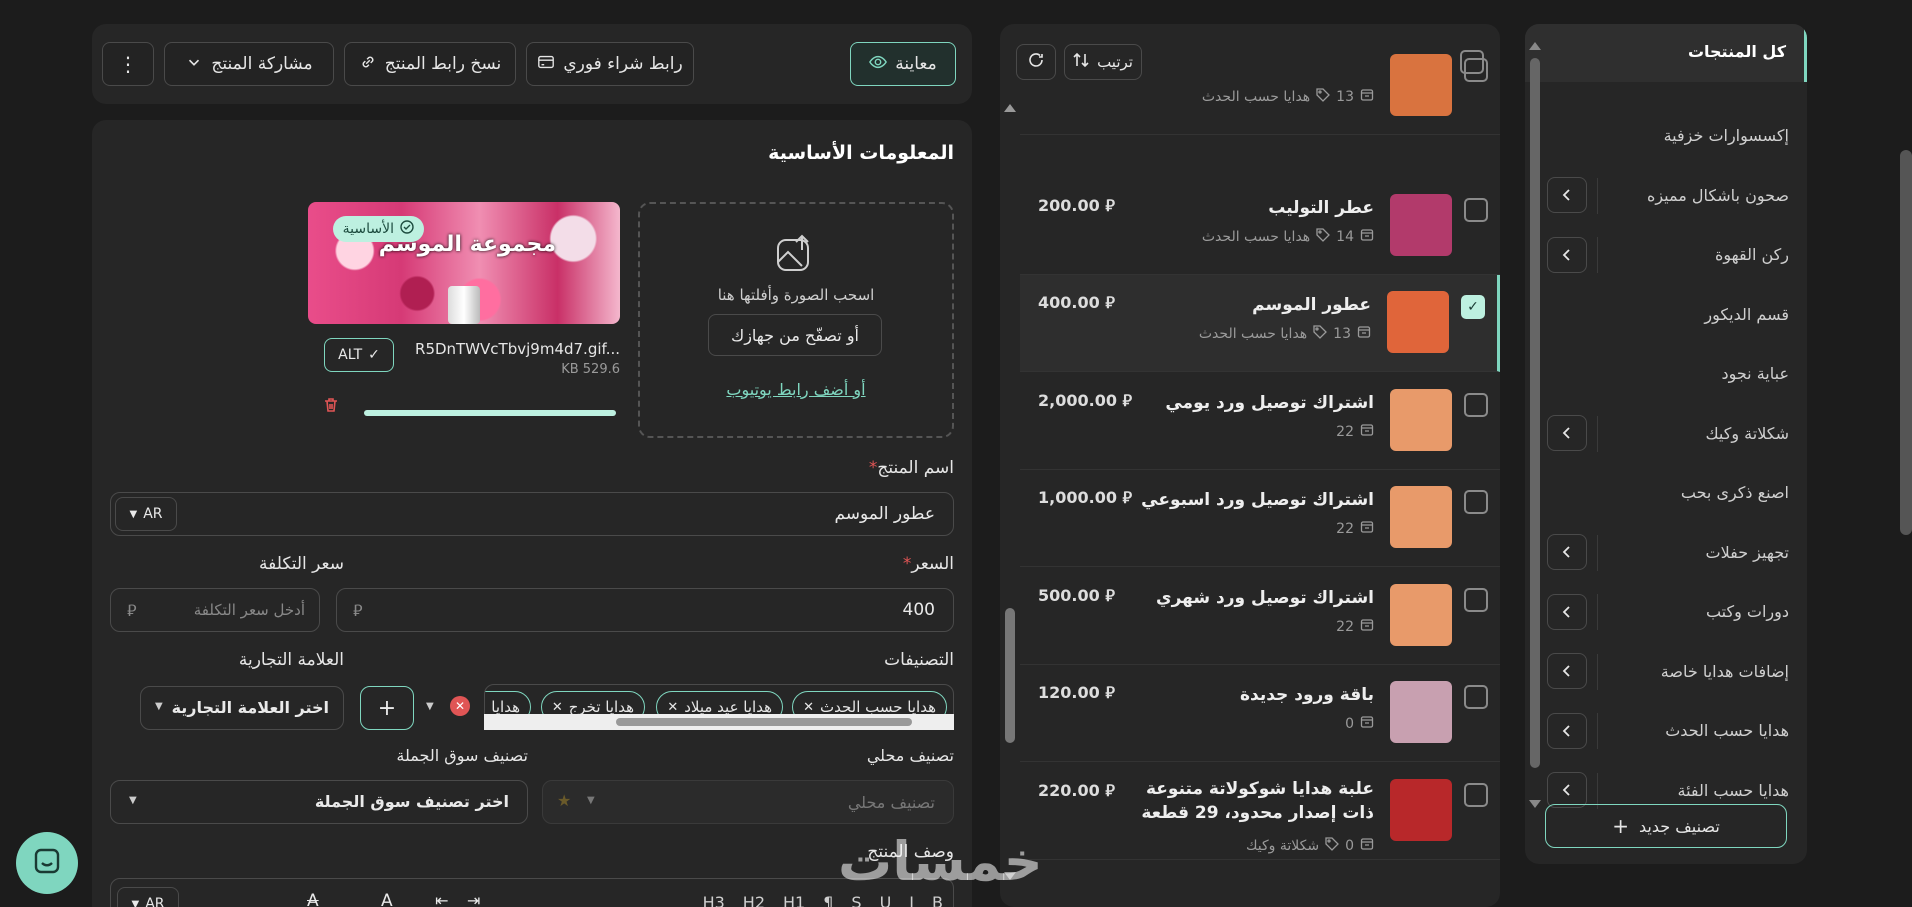 This screenshot has width=1912, height=907. What do you see at coordinates (430, 706) in the screenshot?
I see `chevron-down-icon: ▼` at bounding box center [430, 706].